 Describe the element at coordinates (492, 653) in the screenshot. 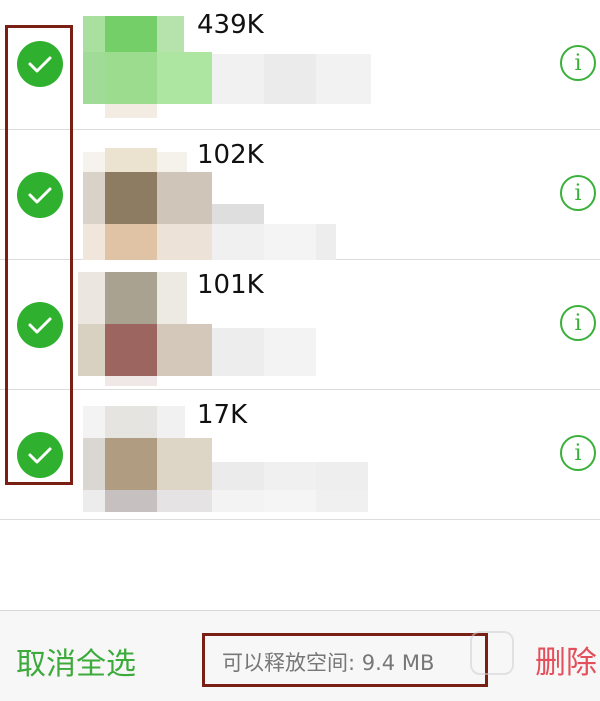

I see `watermark-icon` at that location.